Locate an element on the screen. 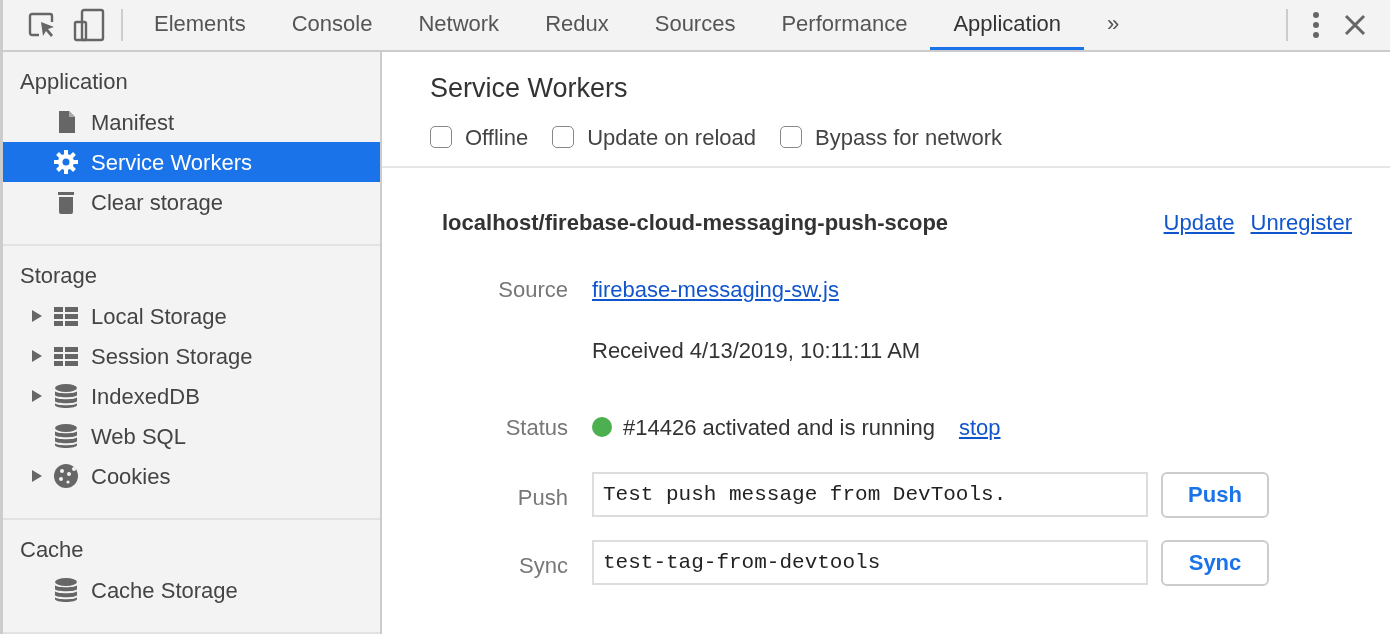 The width and height of the screenshot is (1390, 634). tab: Elements is located at coordinates (200, 25).